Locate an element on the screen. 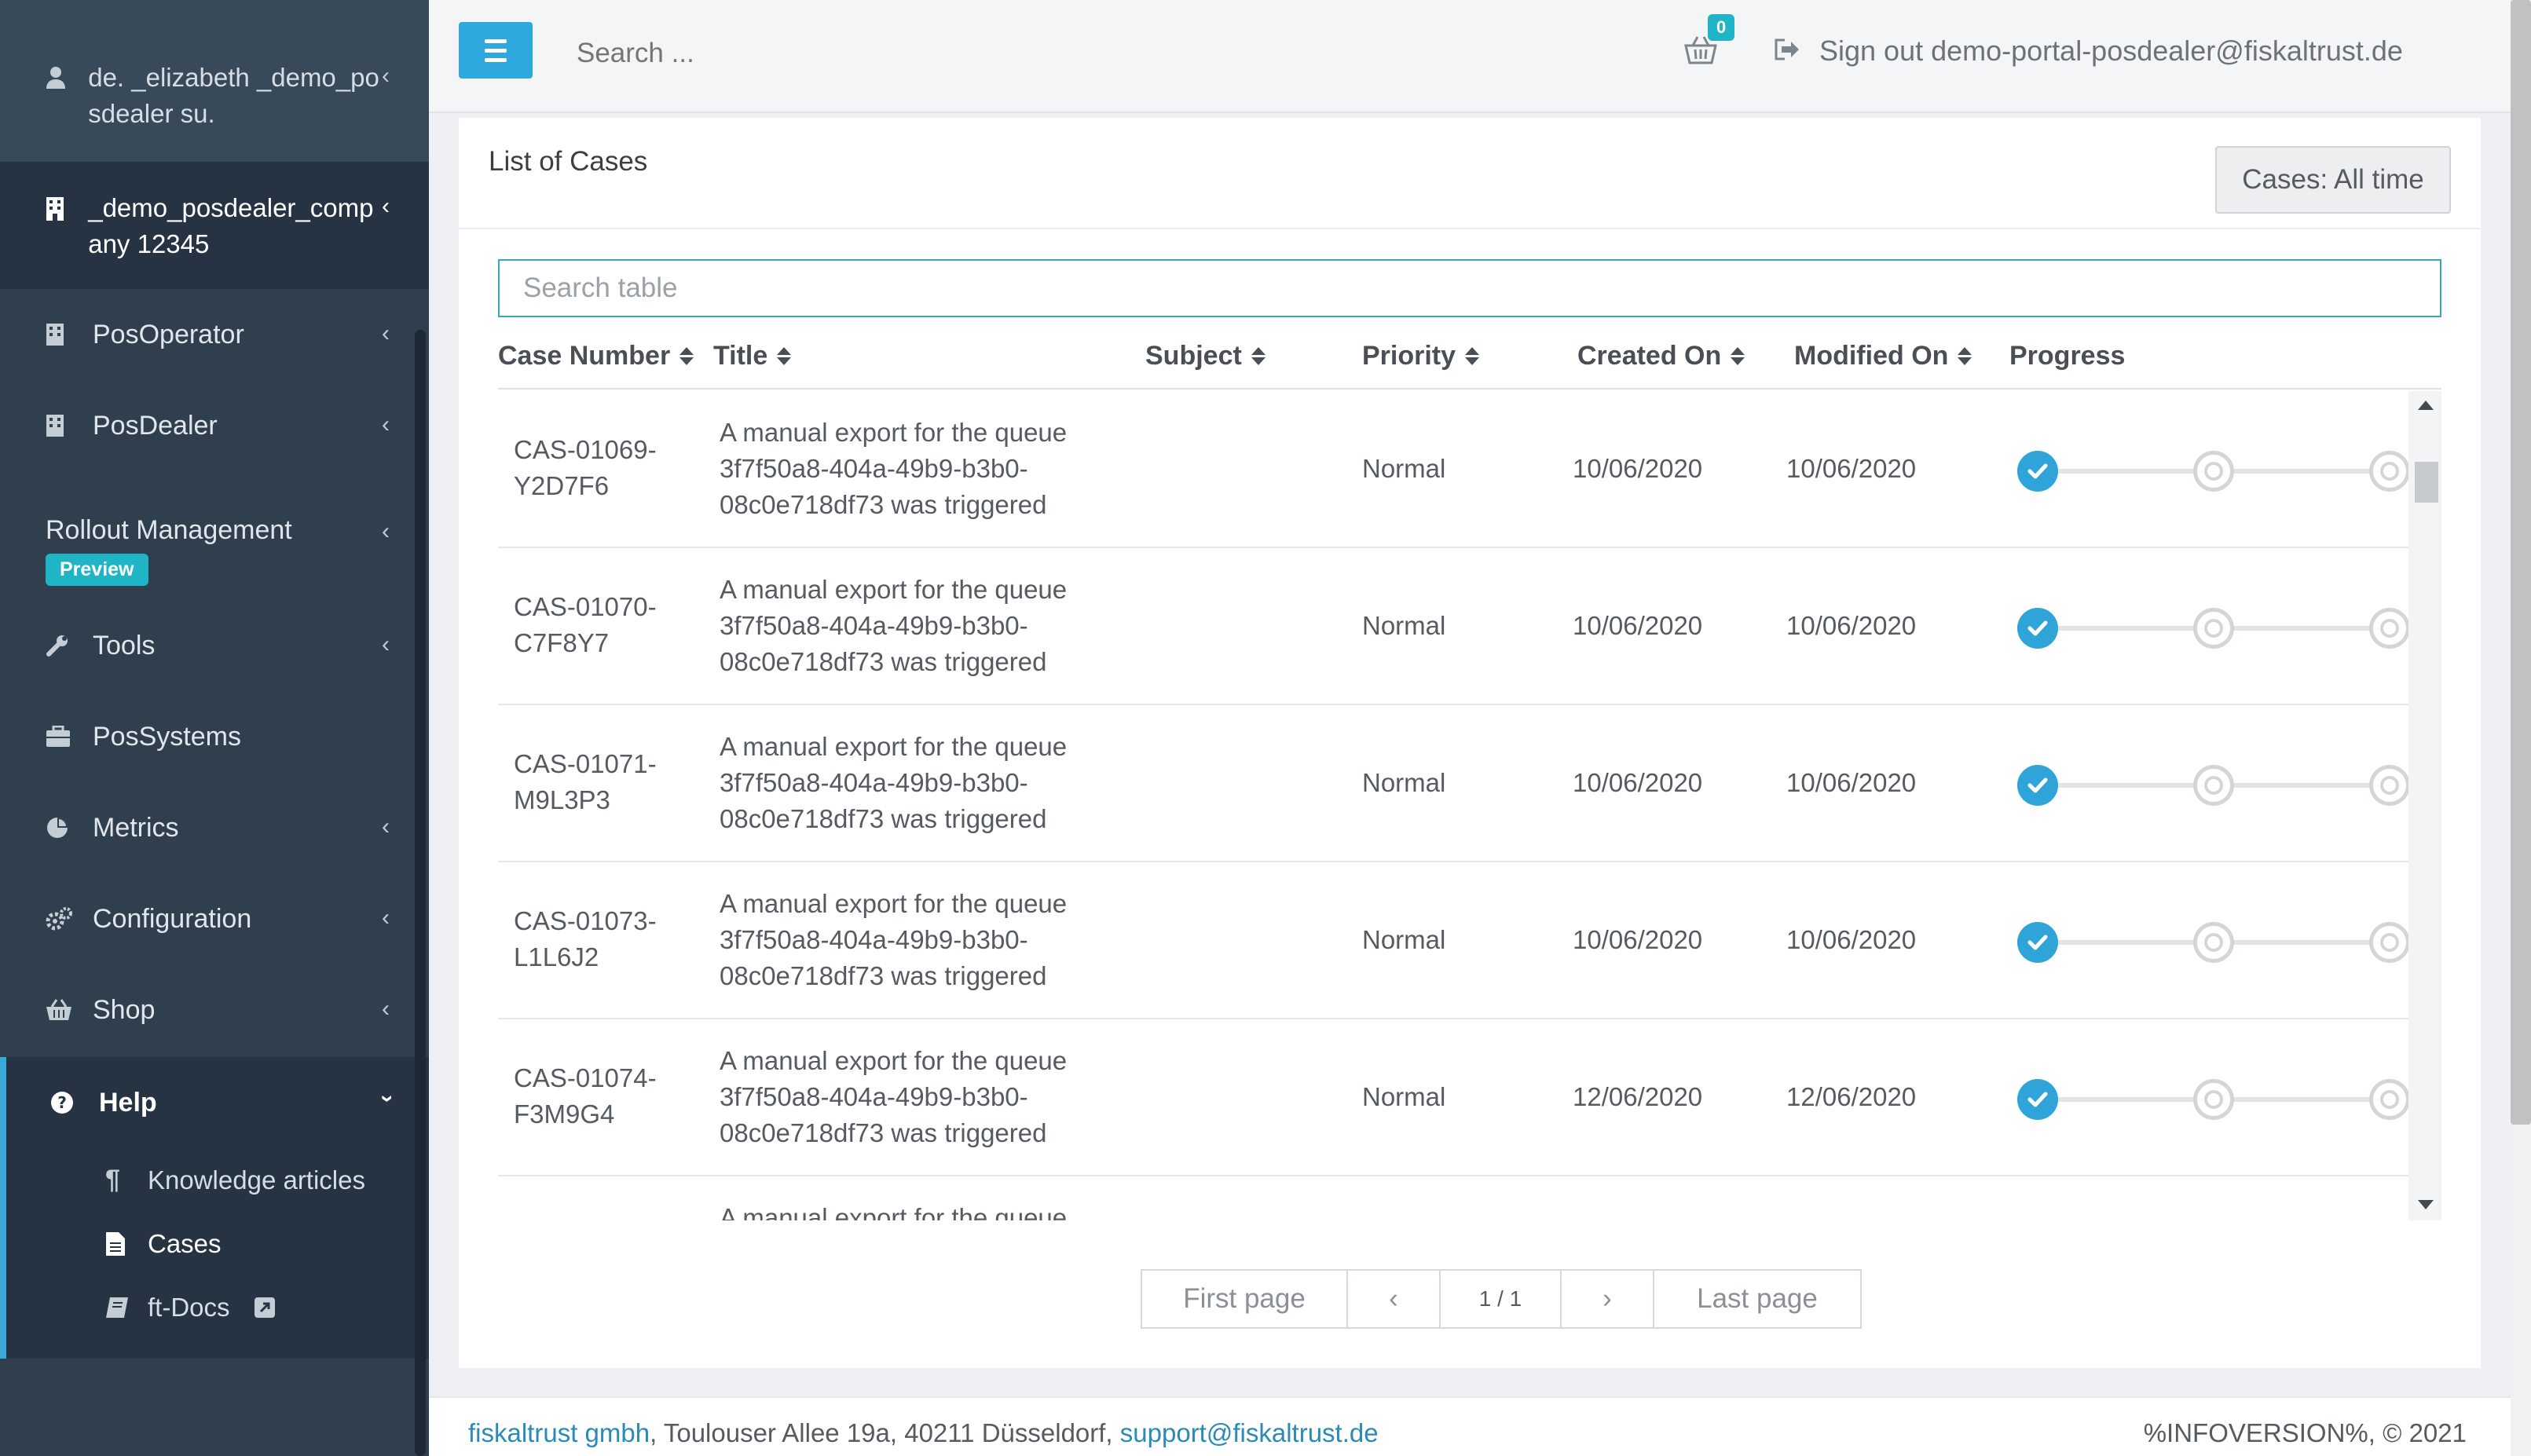  column-header-progress: Progress is located at coordinates (2067, 356).